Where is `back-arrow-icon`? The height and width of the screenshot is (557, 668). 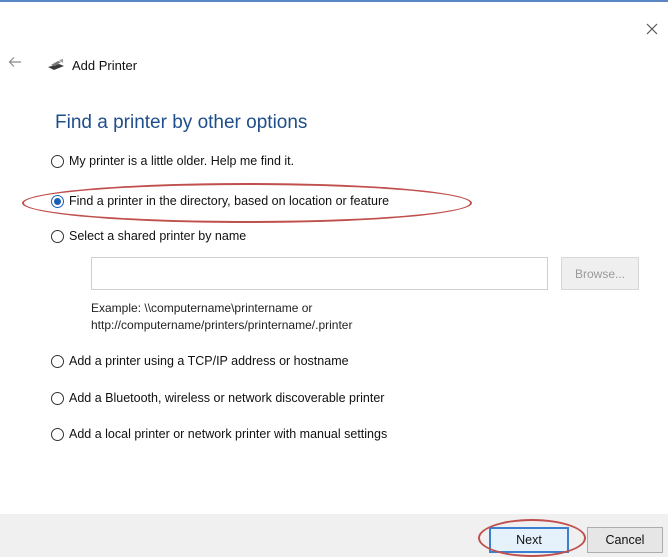 back-arrow-icon is located at coordinates (14, 62).